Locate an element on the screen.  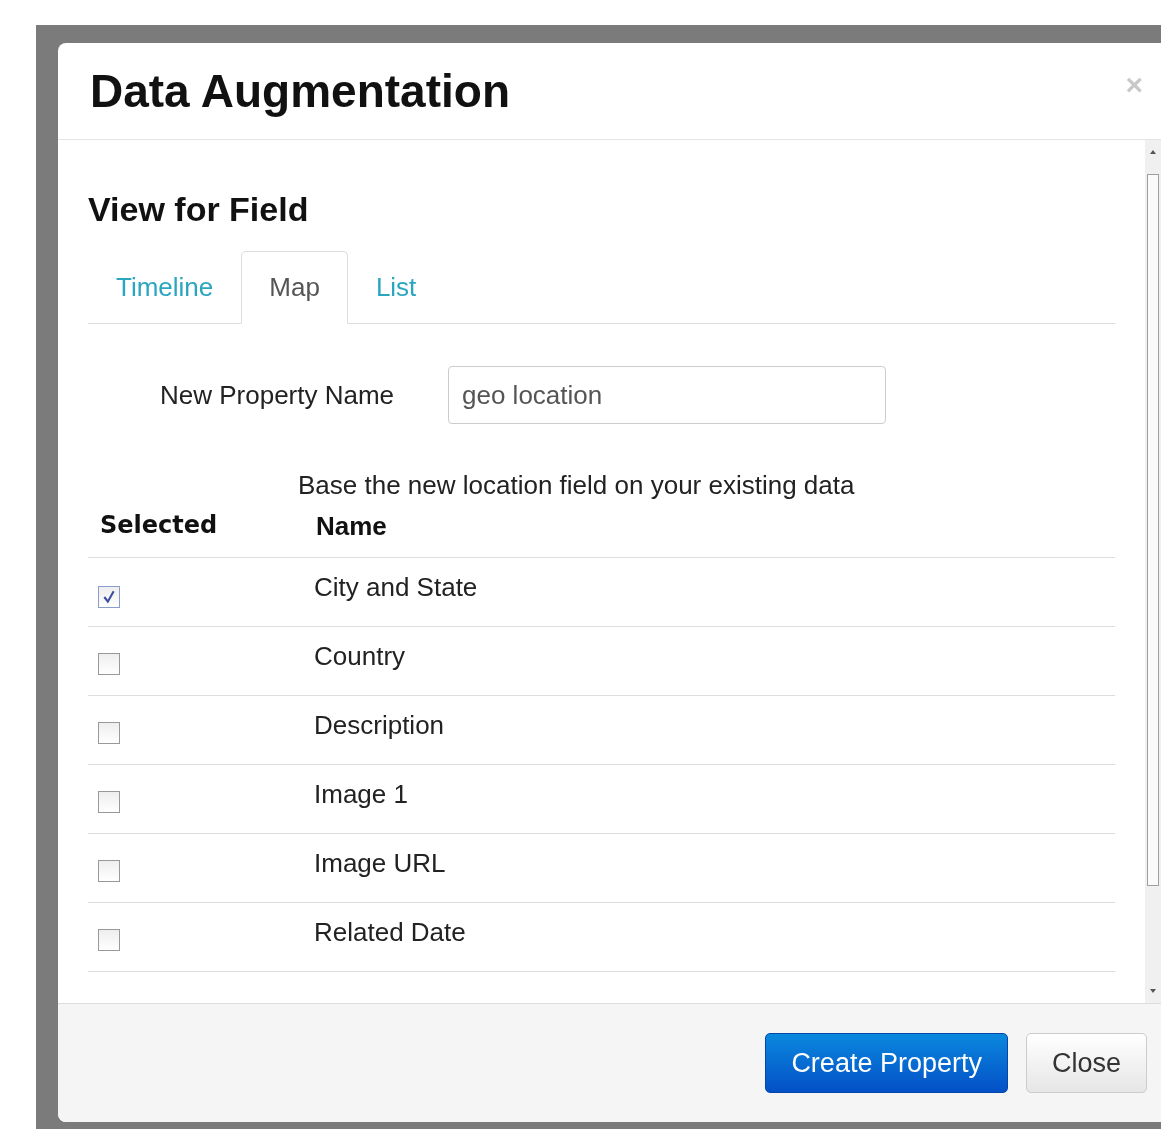
column-header: Name is located at coordinates (351, 526).